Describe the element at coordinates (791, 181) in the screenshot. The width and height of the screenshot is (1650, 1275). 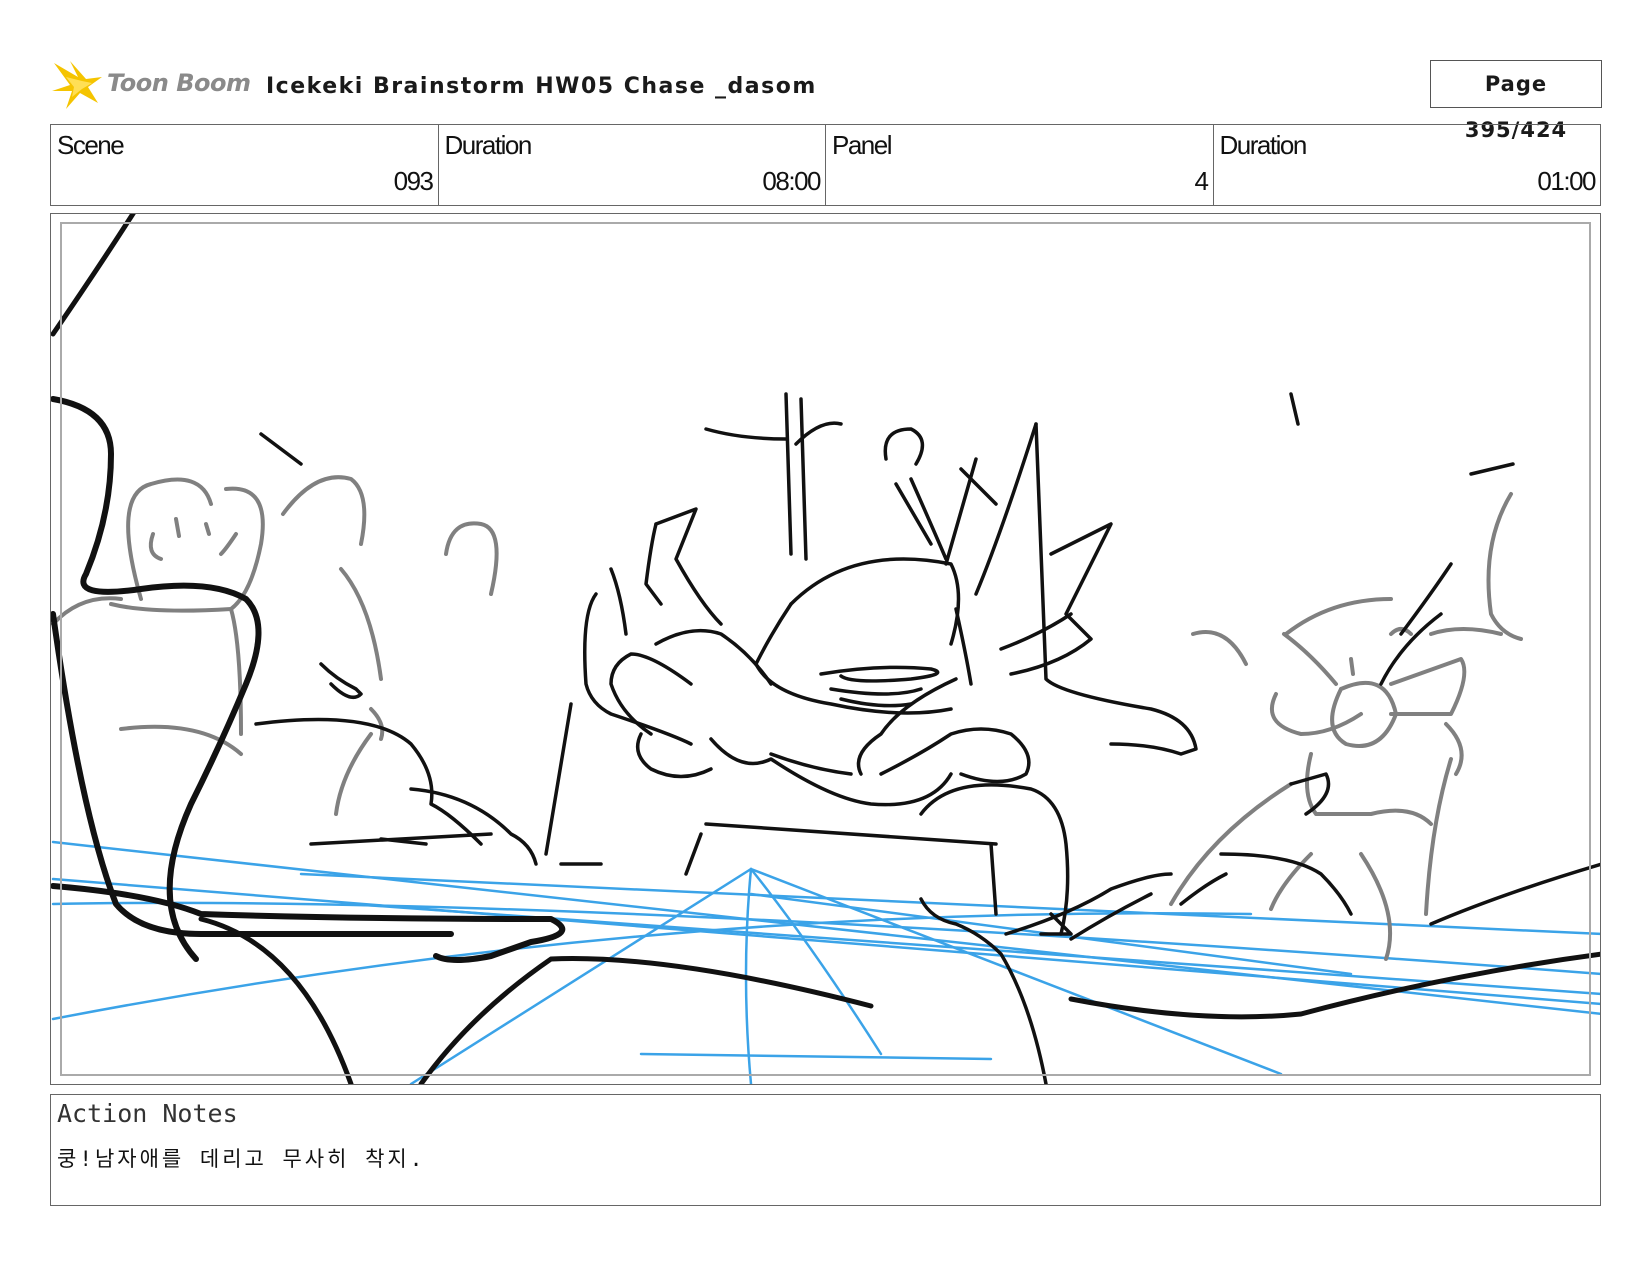
I see `scene-duration-value: 08:00` at that location.